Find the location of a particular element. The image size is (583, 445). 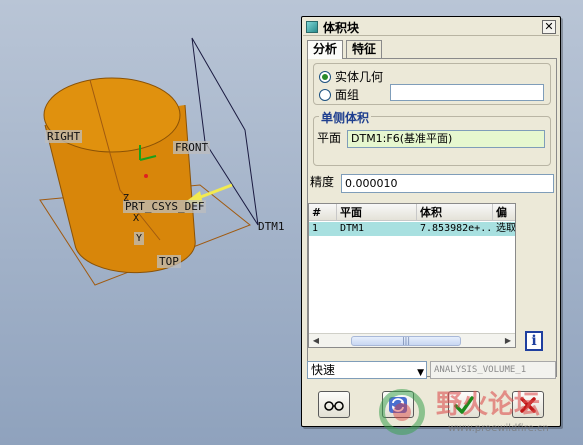

z-axis-label: Z is located at coordinates (126, 198).